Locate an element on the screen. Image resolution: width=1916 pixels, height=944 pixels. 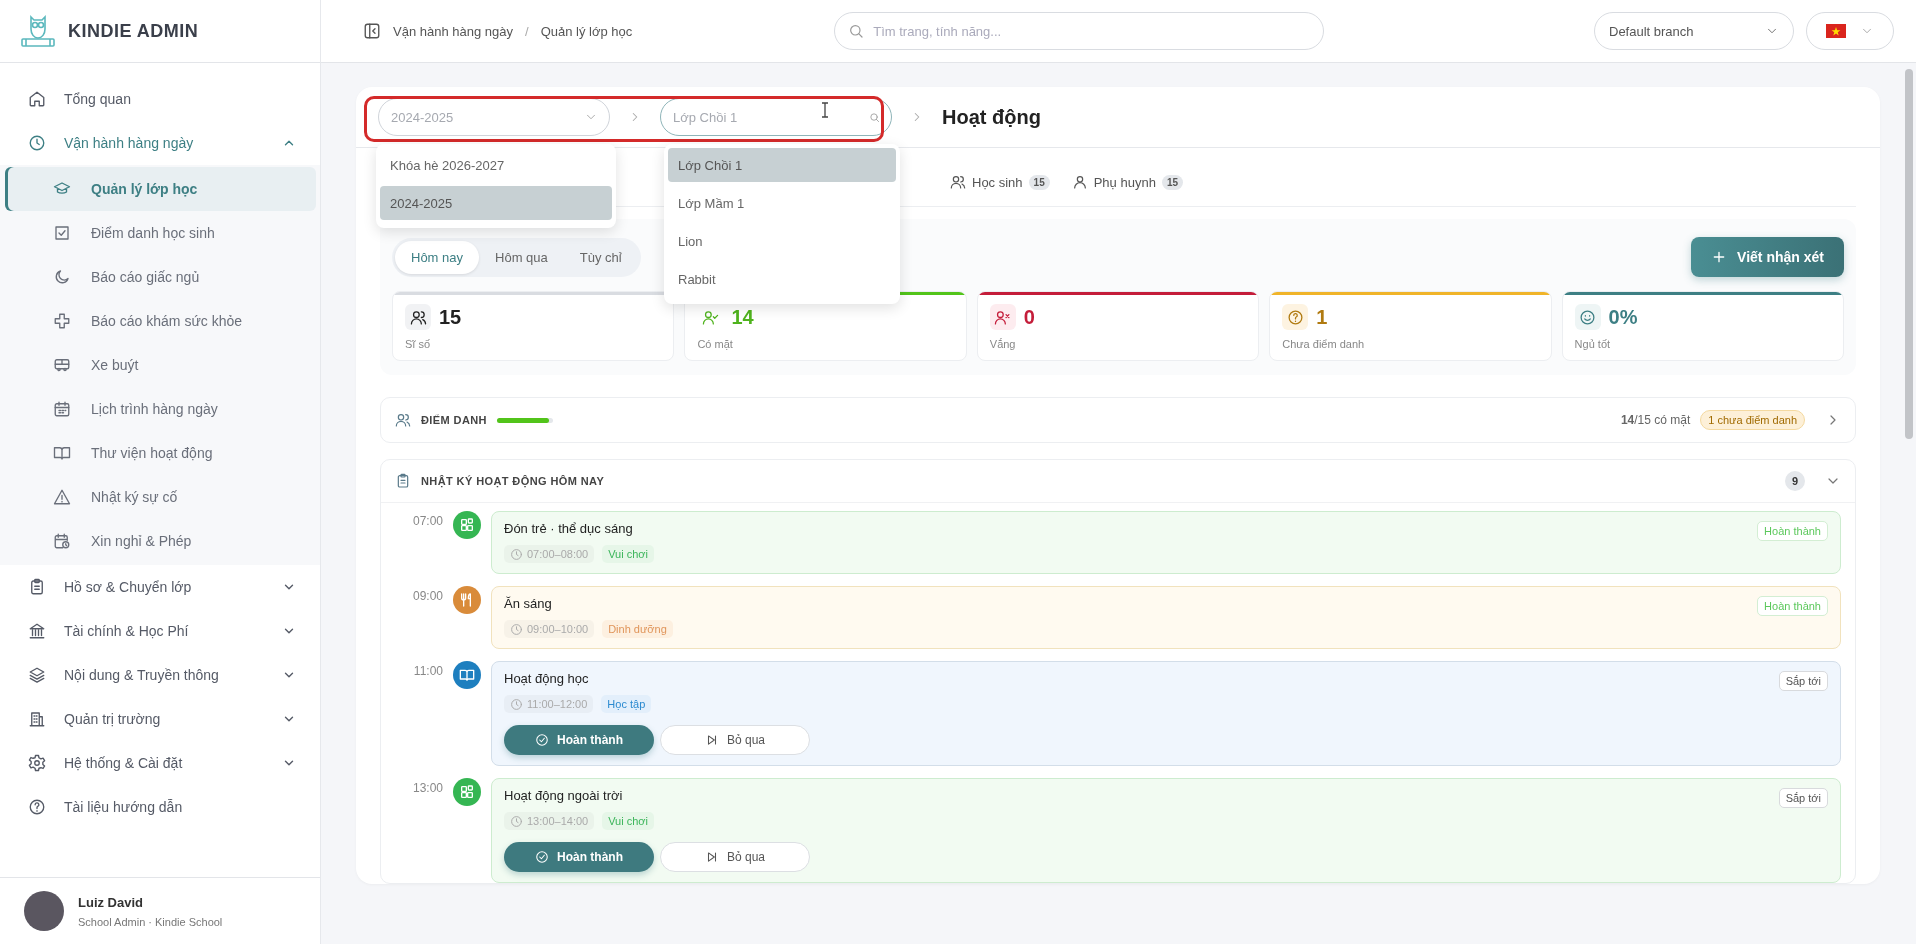
user-role: School Admin · Kindie School is located at coordinates (150, 921).